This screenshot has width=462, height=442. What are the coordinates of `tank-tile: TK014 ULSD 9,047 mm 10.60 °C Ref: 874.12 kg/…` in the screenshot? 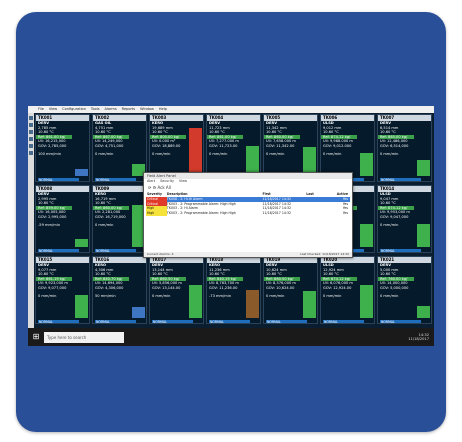 It's located at (404, 219).